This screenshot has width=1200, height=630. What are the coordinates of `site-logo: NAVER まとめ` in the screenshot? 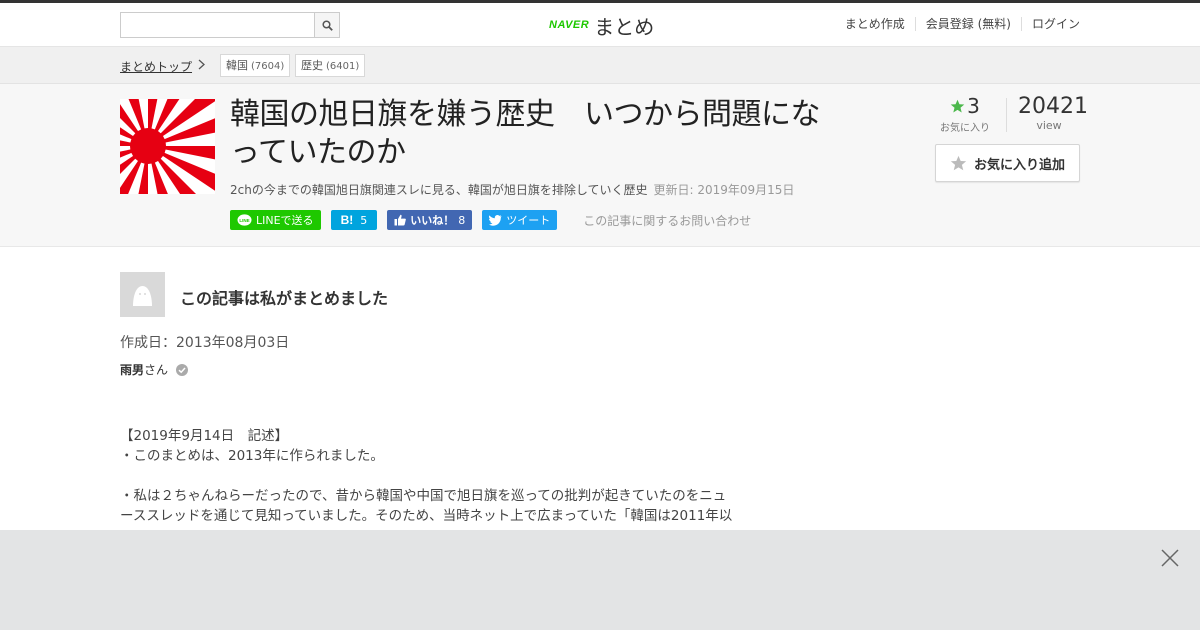 It's located at (602, 25).